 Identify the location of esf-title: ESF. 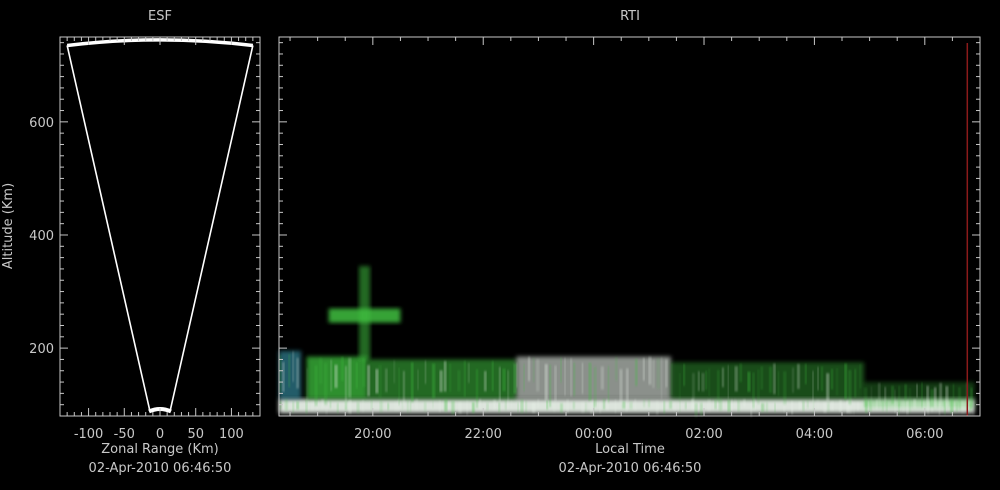
(160, 16).